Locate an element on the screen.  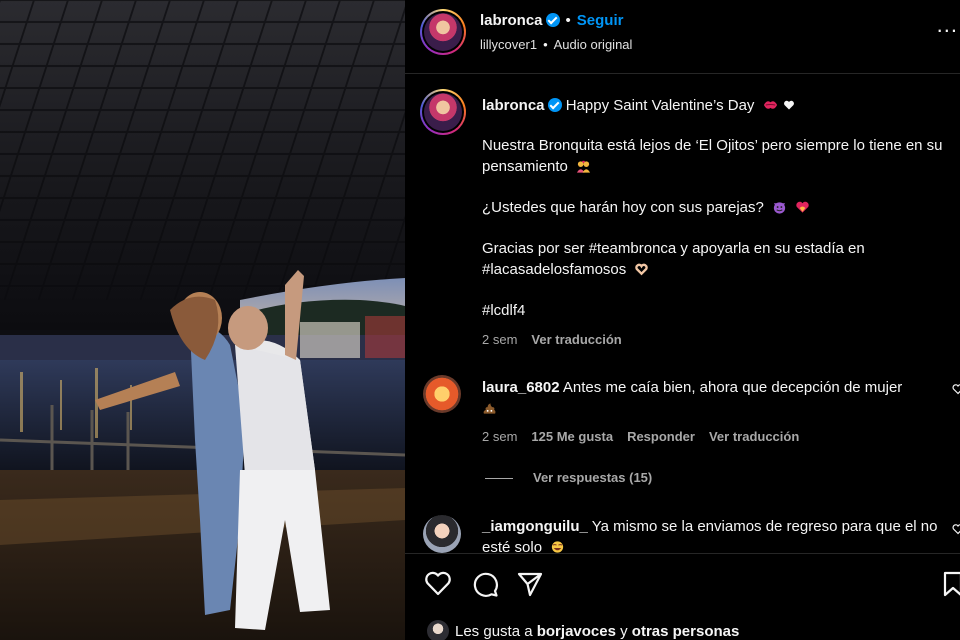
comment-reply-link: Responder is located at coordinates (661, 436).